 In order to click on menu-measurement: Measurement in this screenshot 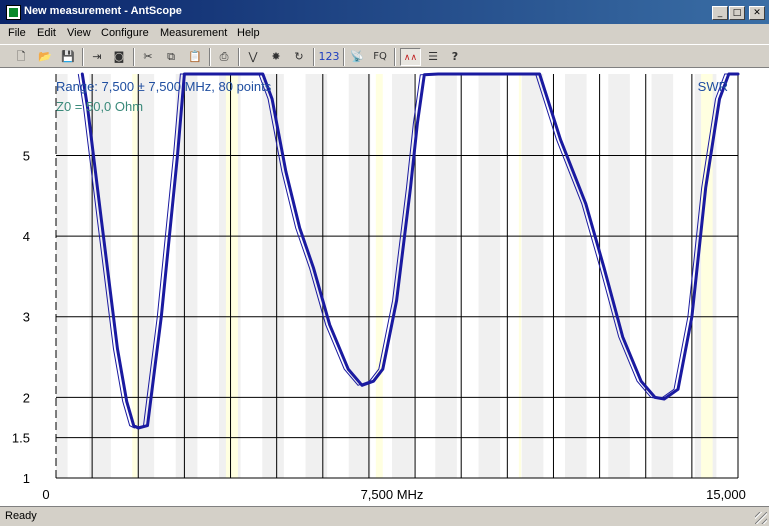, I will do `click(193, 33)`.